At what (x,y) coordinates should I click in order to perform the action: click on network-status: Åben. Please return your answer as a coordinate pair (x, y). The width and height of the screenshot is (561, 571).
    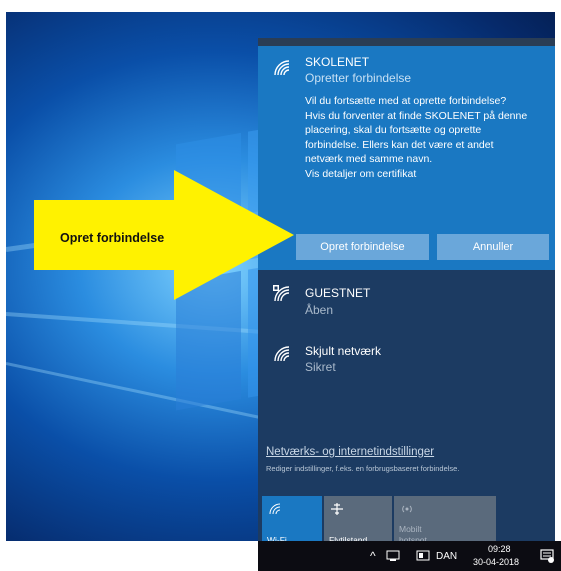
    Looking at the image, I should click on (319, 310).